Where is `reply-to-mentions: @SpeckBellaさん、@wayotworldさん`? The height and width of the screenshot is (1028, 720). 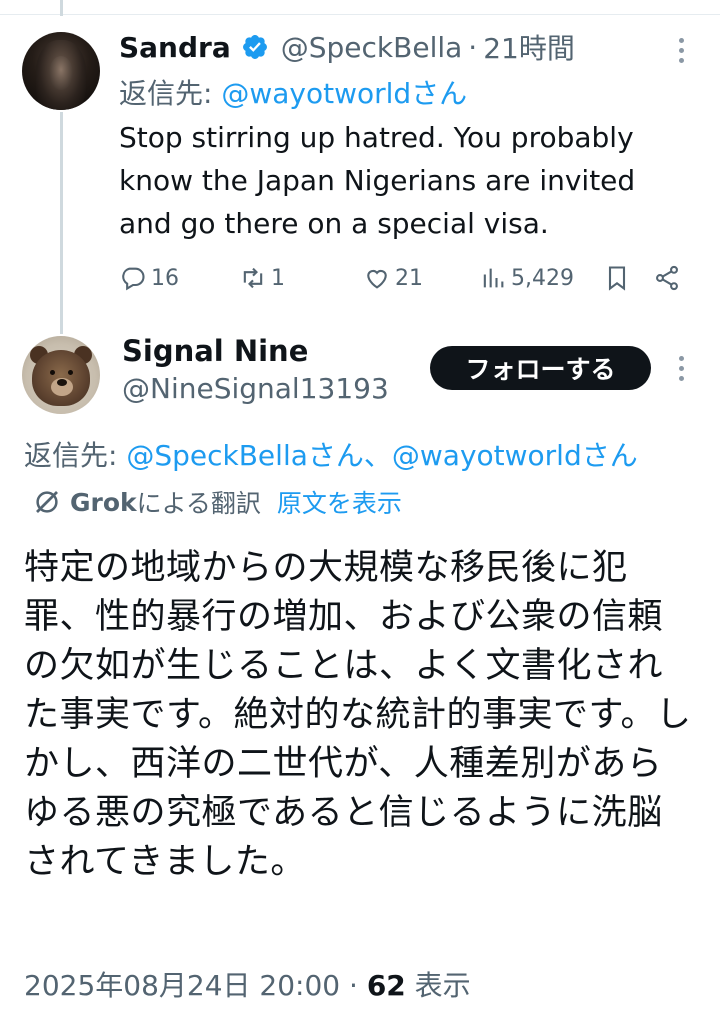 reply-to-mentions: @SpeckBellaさん、@wayotworldさん is located at coordinates (381, 455).